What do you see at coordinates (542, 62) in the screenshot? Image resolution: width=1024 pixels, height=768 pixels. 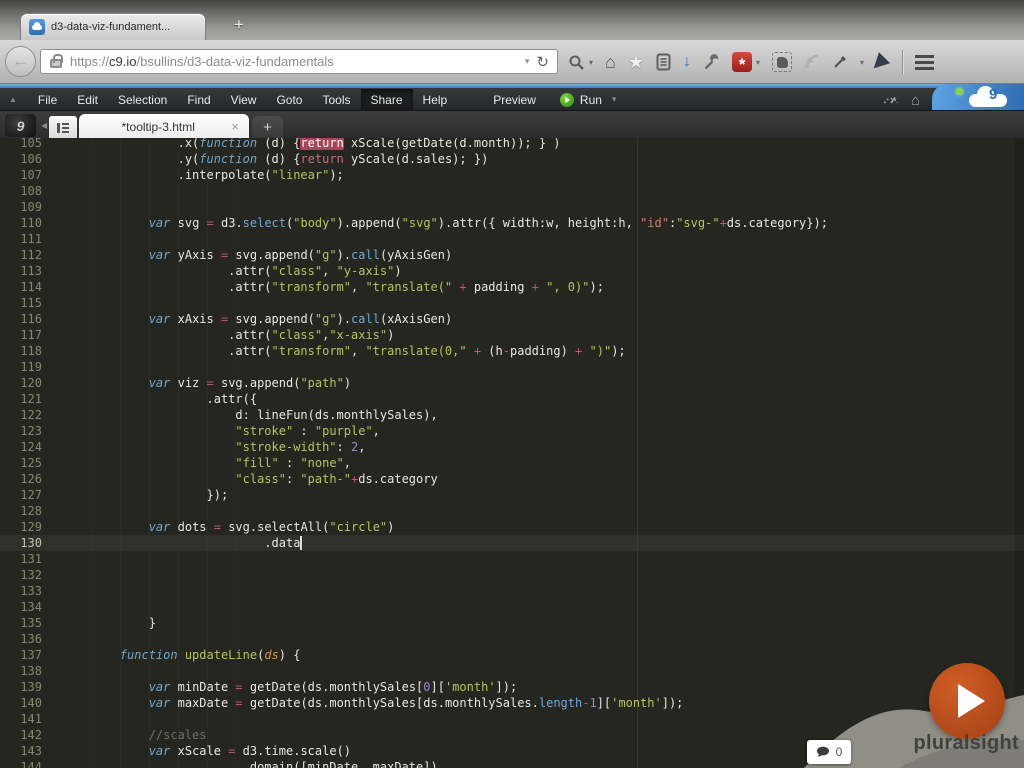 I see `reload-icon: ↻` at bounding box center [542, 62].